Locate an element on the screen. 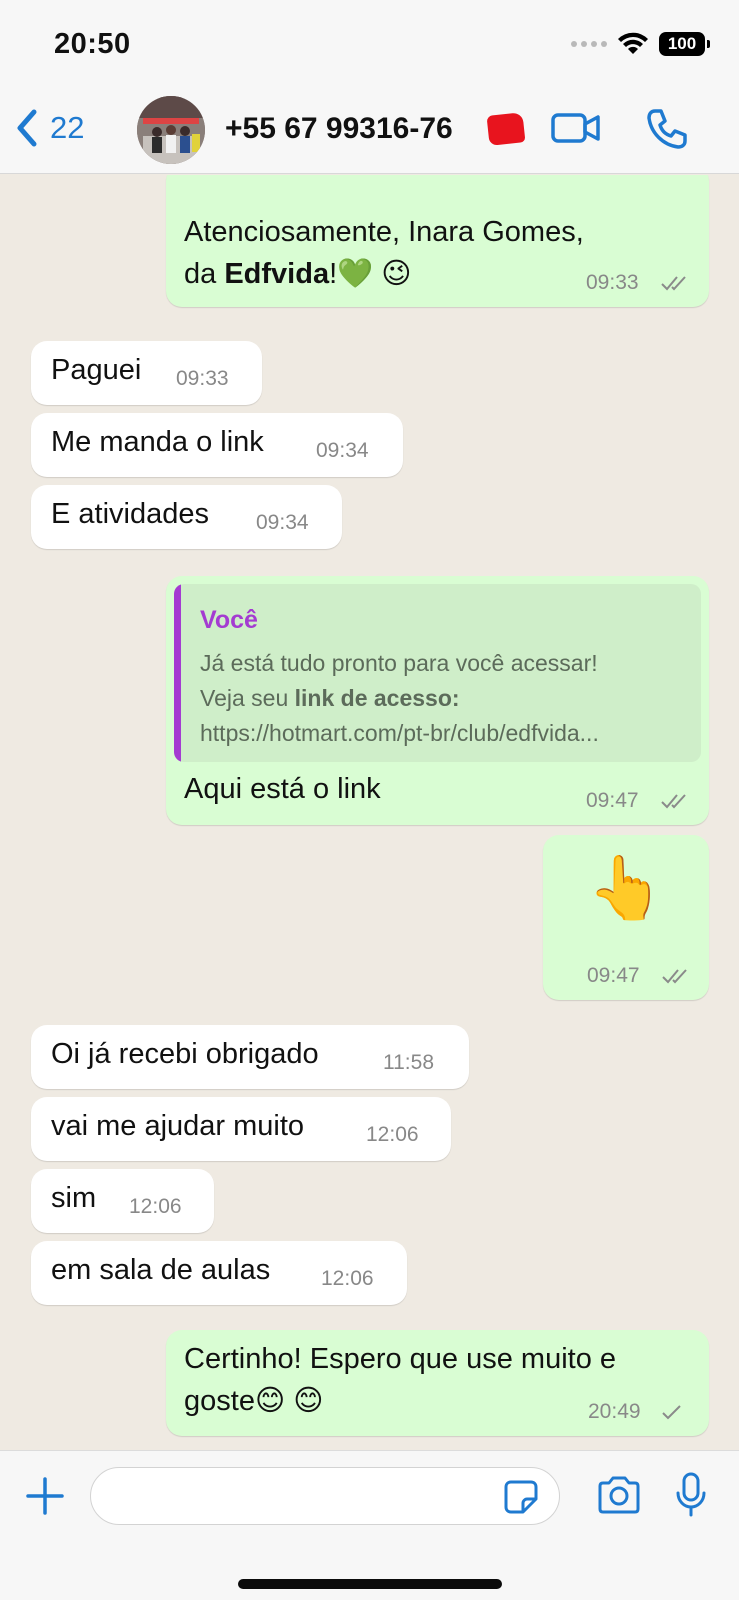 The width and height of the screenshot is (739, 1600). single-check-icon is located at coordinates (671, 1412).